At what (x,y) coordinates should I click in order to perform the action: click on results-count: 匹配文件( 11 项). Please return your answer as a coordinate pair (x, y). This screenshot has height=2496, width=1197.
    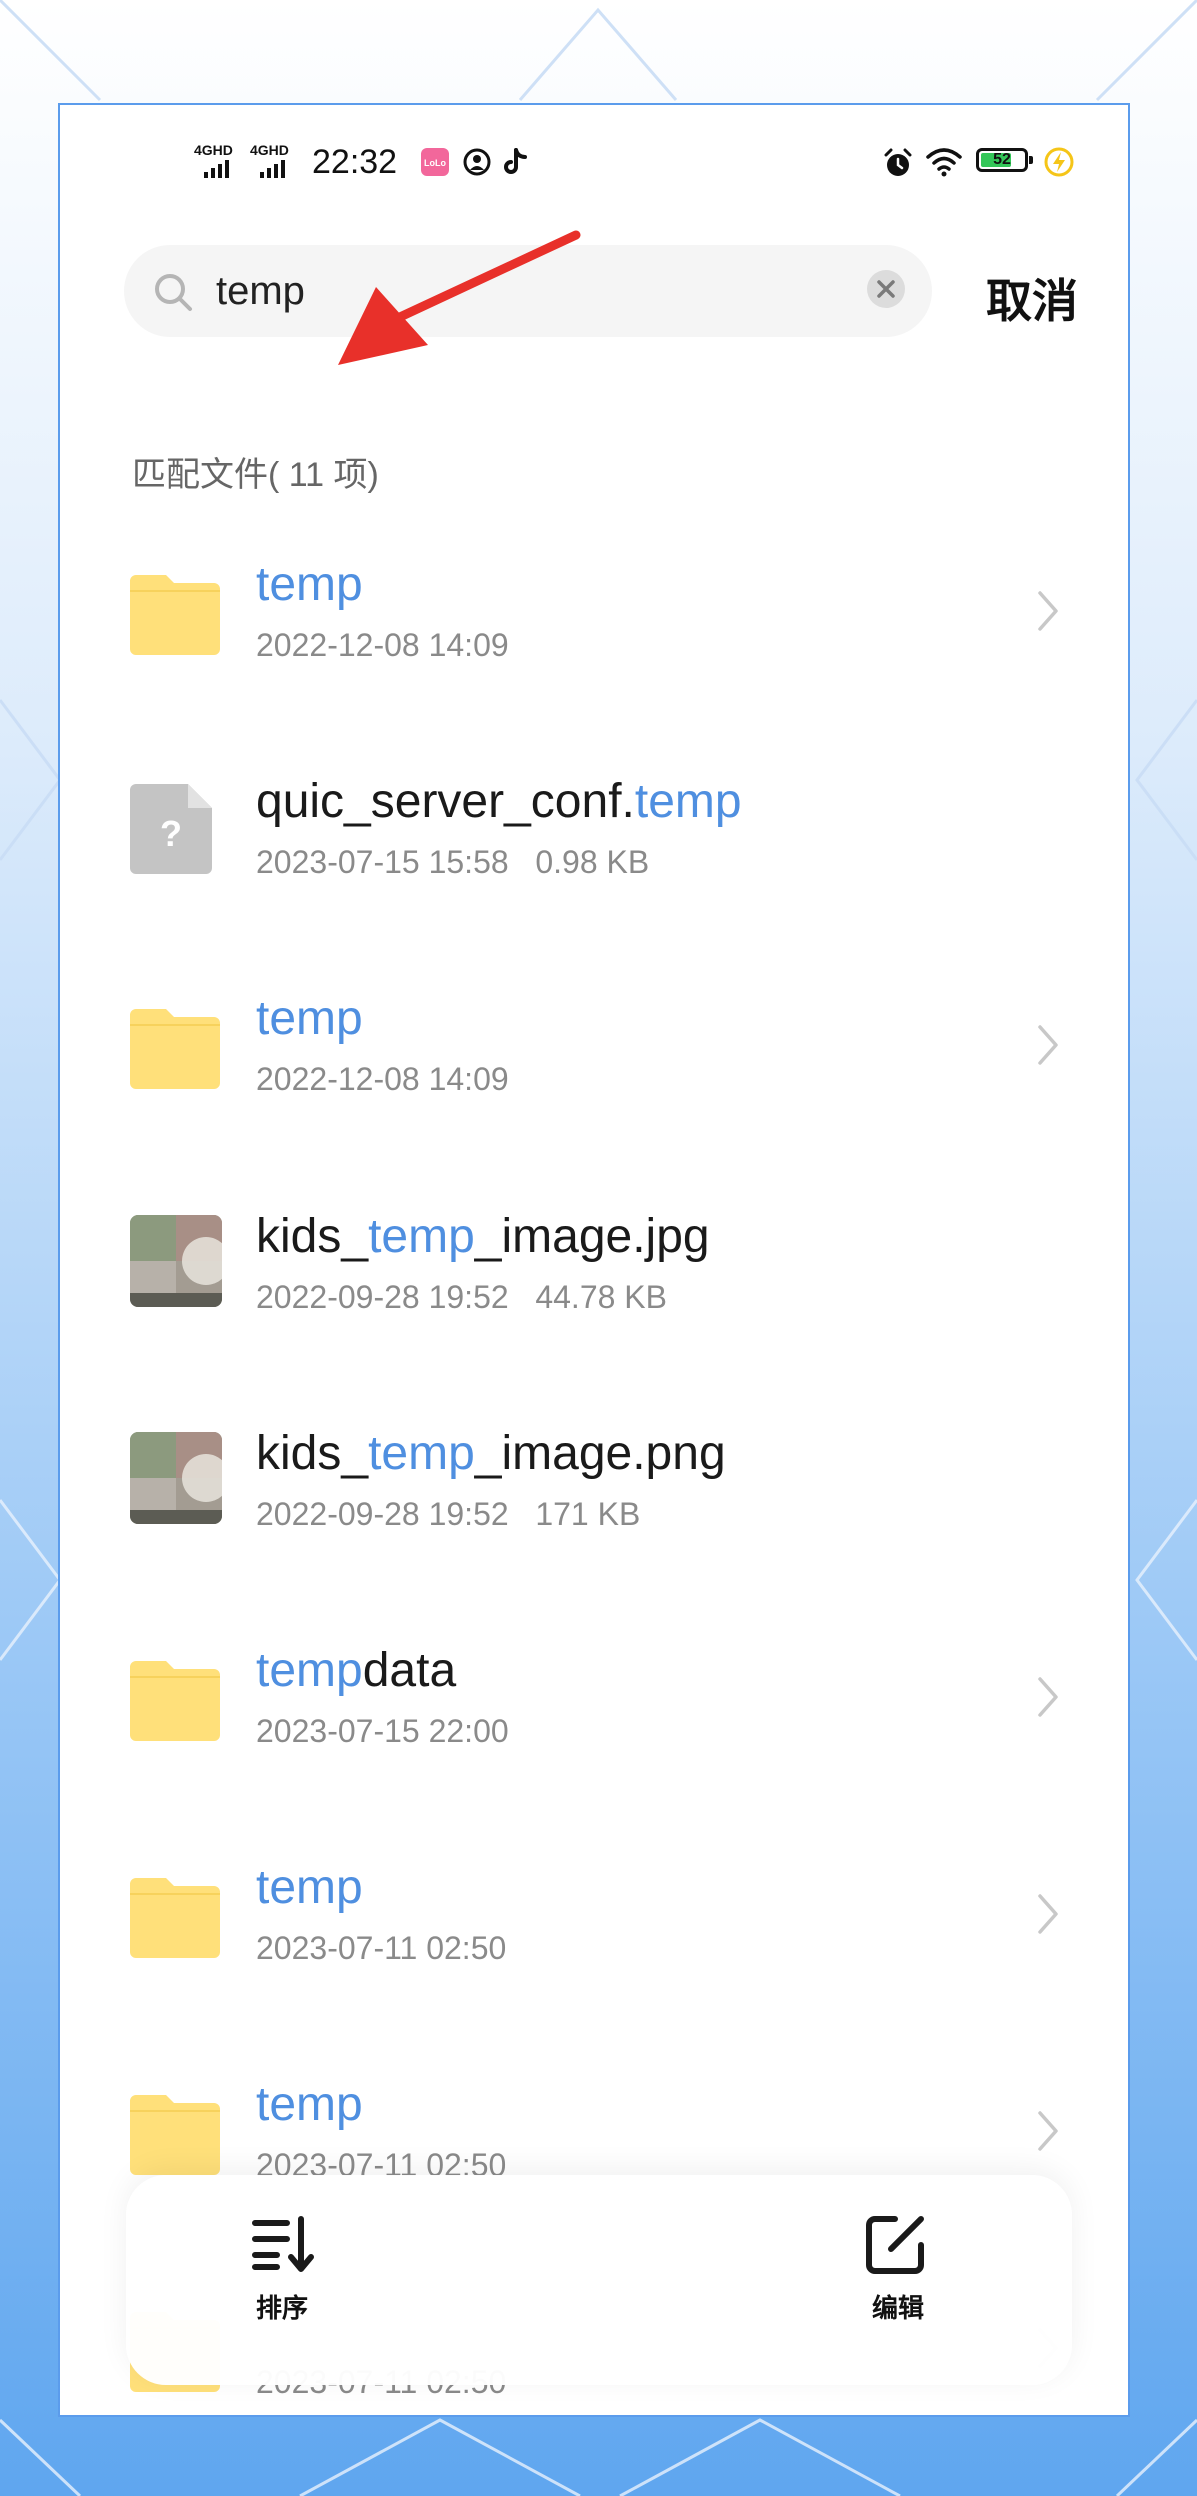
    Looking at the image, I should click on (255, 475).